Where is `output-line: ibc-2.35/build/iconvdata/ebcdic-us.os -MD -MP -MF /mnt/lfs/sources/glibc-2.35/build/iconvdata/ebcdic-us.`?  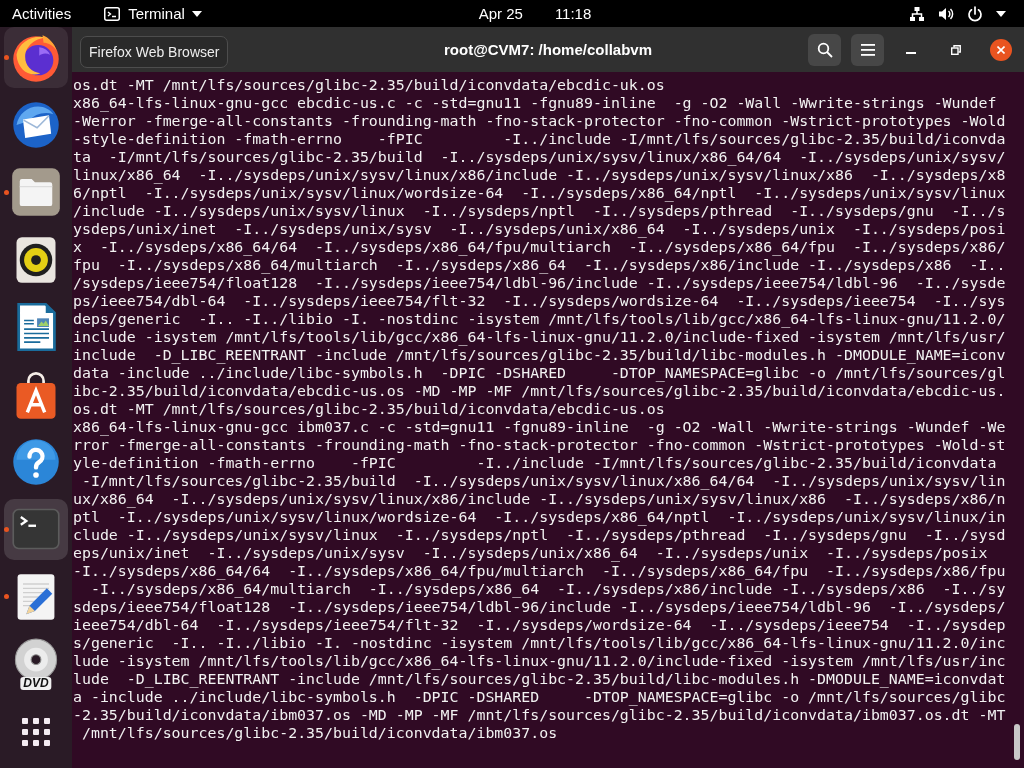 output-line: ibc-2.35/build/iconvdata/ebcdic-us.os -MD -MP -MF /mnt/lfs/sources/glibc-2.35/build/iconvdata/ebcdic-us. is located at coordinates (539, 391).